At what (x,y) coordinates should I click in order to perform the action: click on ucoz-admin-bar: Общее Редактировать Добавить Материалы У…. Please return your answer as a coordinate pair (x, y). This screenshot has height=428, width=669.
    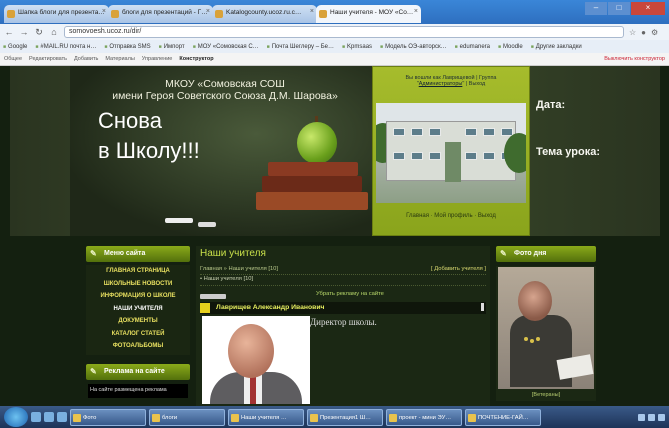
    Looking at the image, I should click on (334, 59).